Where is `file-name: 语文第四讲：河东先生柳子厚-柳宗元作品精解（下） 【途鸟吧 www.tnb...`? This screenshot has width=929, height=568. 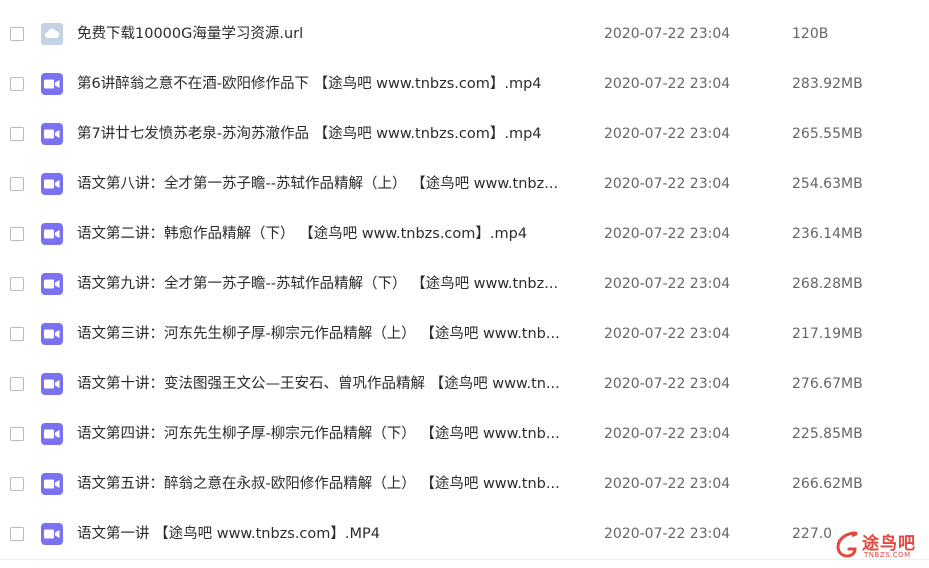
file-name: 语文第四讲：河东先生柳子厚-柳宗元作品精解（下） 【途鸟吧 www.tnb... is located at coordinates (329, 434).